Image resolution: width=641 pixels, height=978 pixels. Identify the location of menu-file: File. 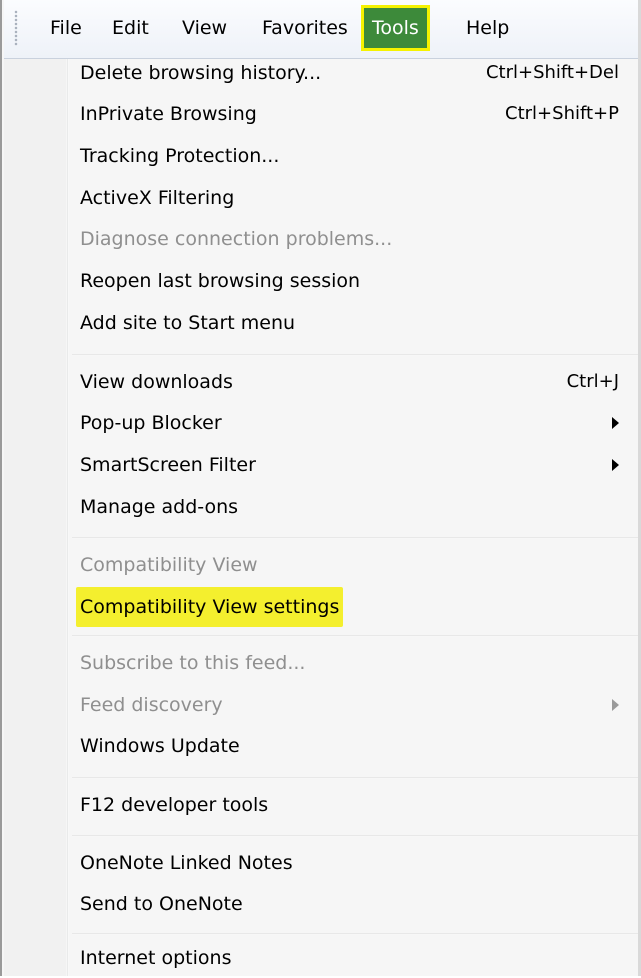
(66, 28).